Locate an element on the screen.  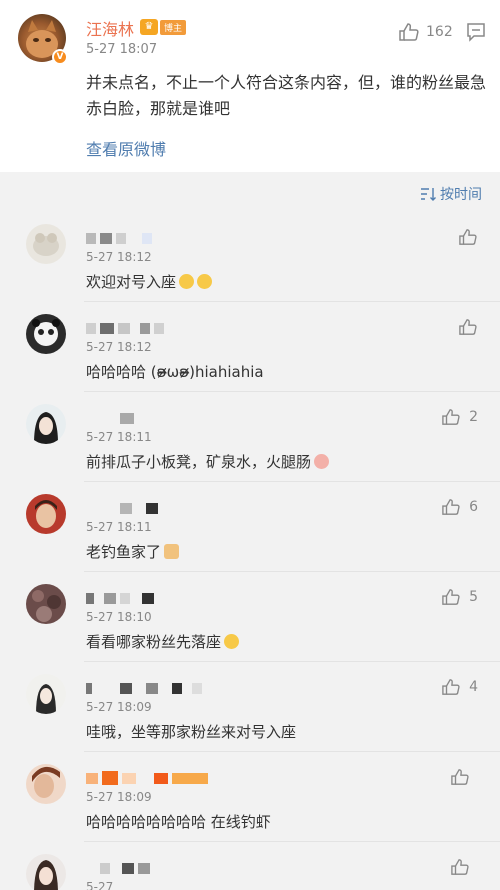
comment-like-count: 2 is located at coordinates (473, 417).